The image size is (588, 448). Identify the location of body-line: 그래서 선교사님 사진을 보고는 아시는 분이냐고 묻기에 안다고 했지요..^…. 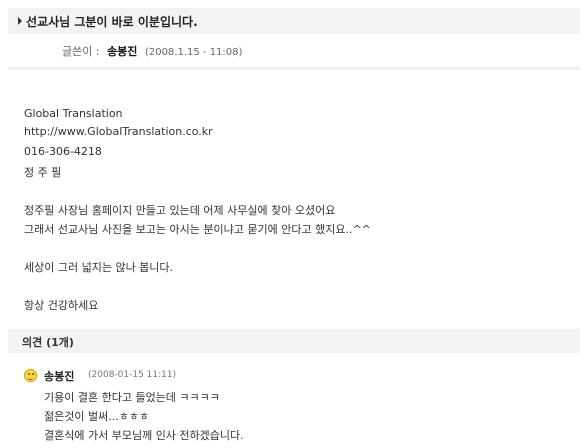
(197, 229).